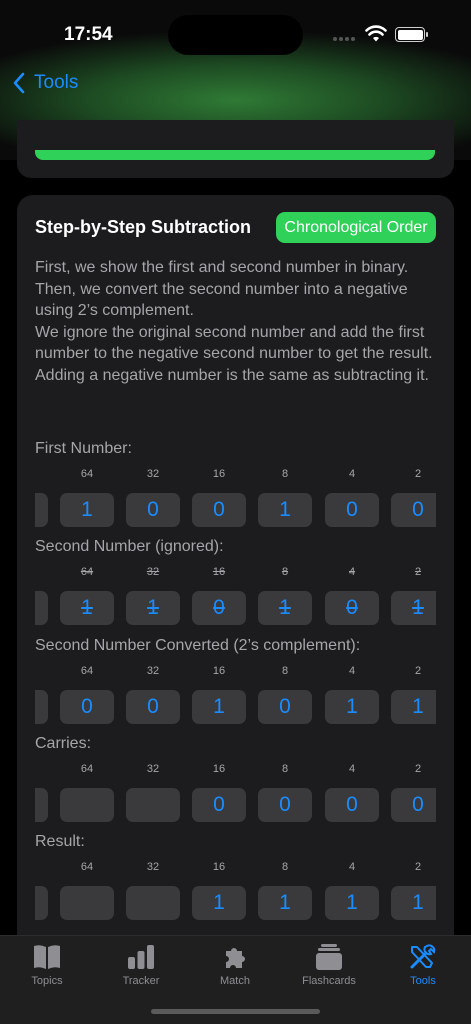 This screenshot has width=471, height=1024. What do you see at coordinates (285, 792) in the screenshot?
I see `bit-column: 80` at bounding box center [285, 792].